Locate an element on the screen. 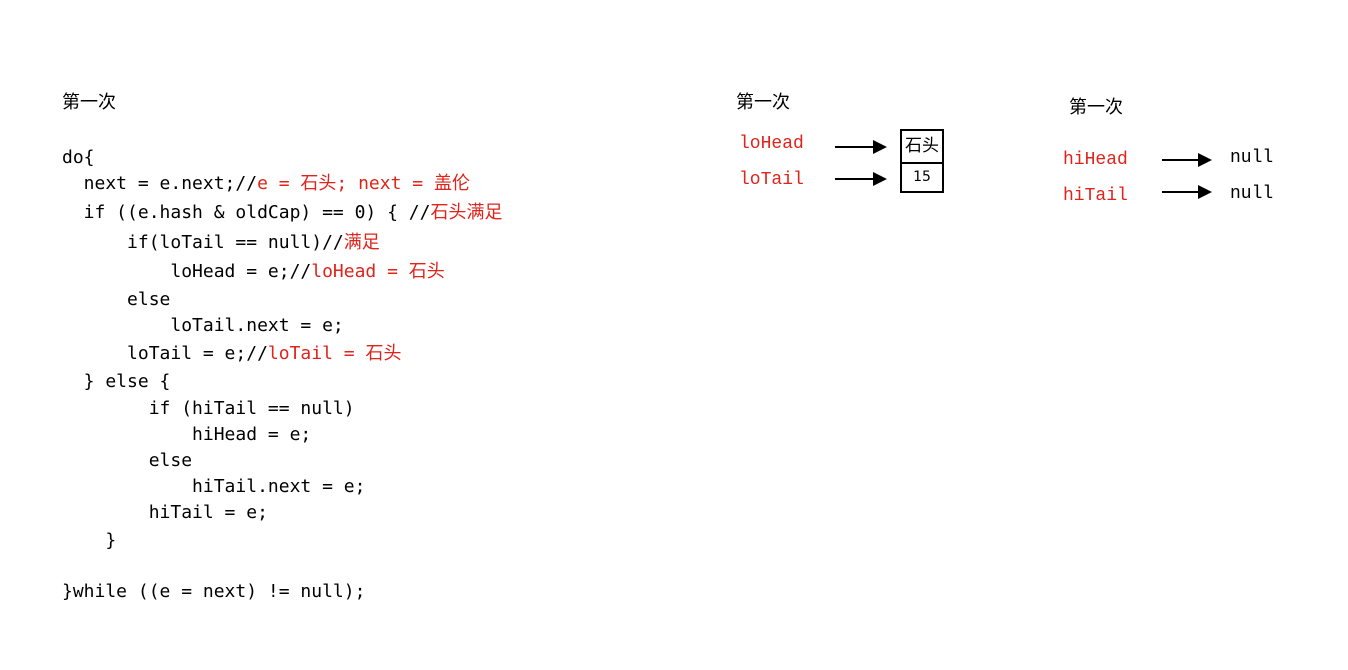 Image resolution: width=1348 pixels, height=670 pixels. code-line: next = e.next;//e = 石头; next = 盖伦 is located at coordinates (266, 183).